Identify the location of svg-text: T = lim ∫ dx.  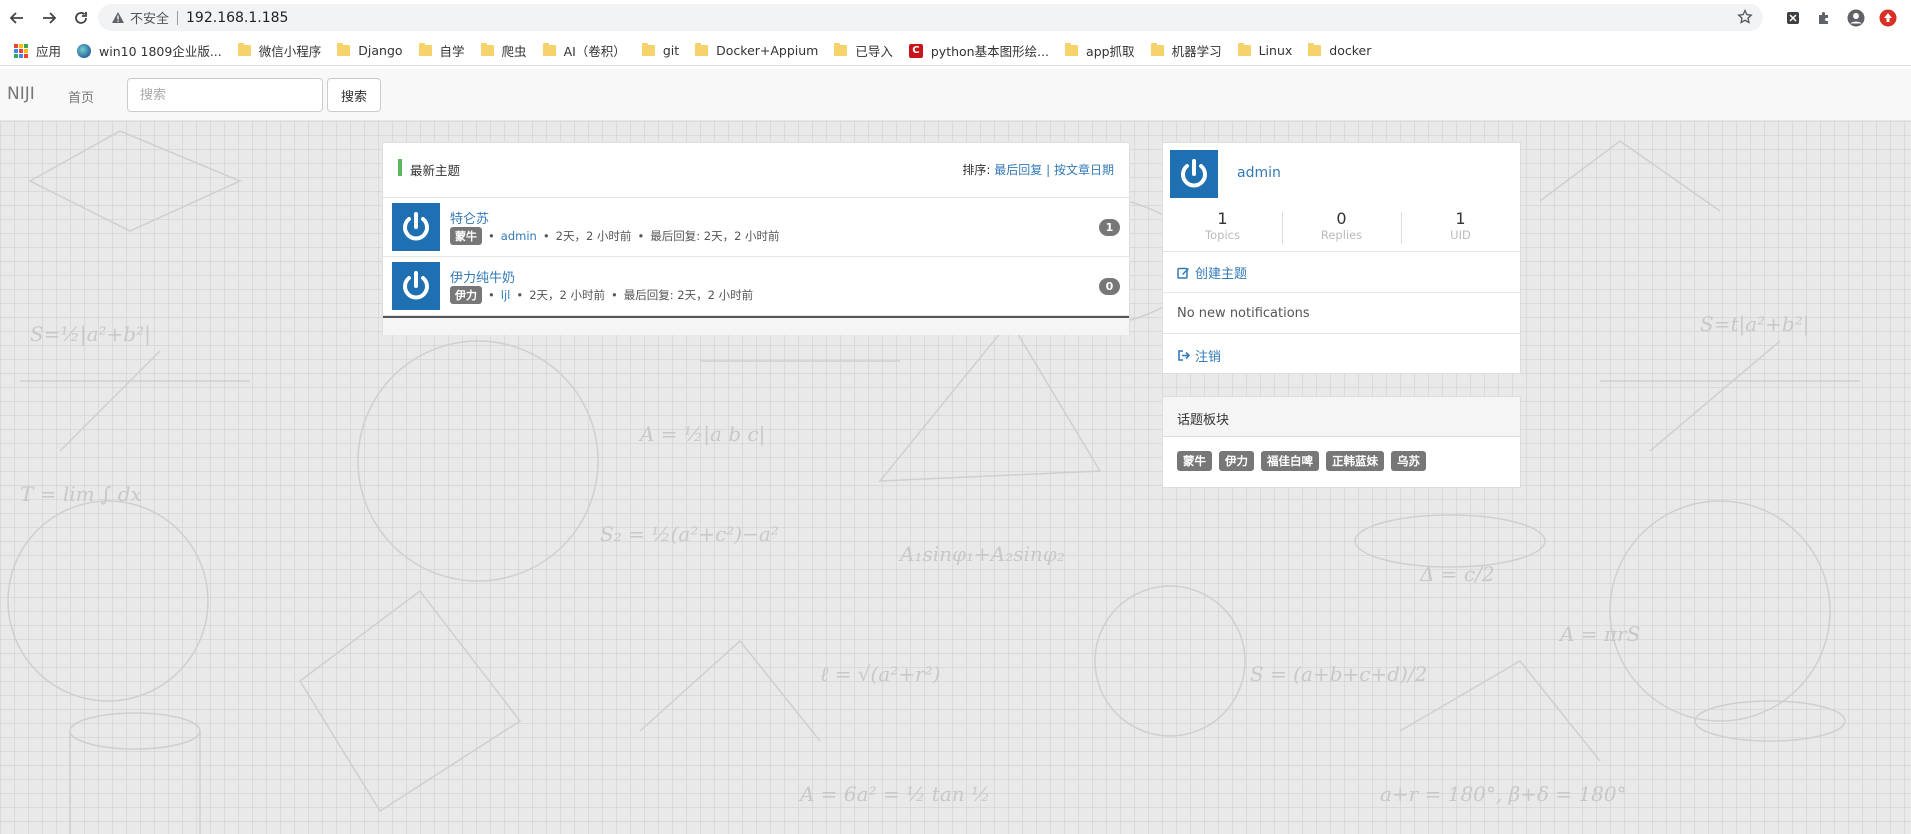
(81, 494).